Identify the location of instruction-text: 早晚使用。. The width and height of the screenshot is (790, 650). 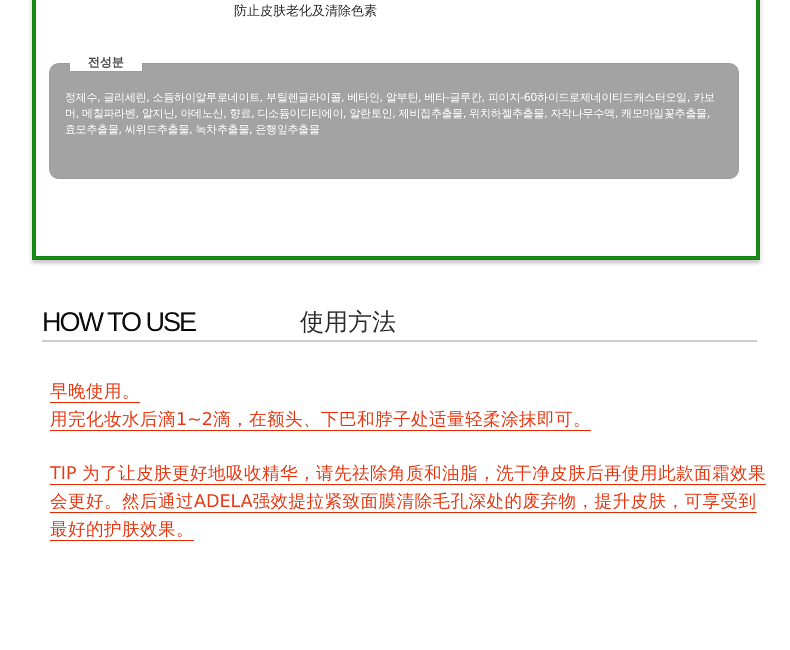
(95, 392).